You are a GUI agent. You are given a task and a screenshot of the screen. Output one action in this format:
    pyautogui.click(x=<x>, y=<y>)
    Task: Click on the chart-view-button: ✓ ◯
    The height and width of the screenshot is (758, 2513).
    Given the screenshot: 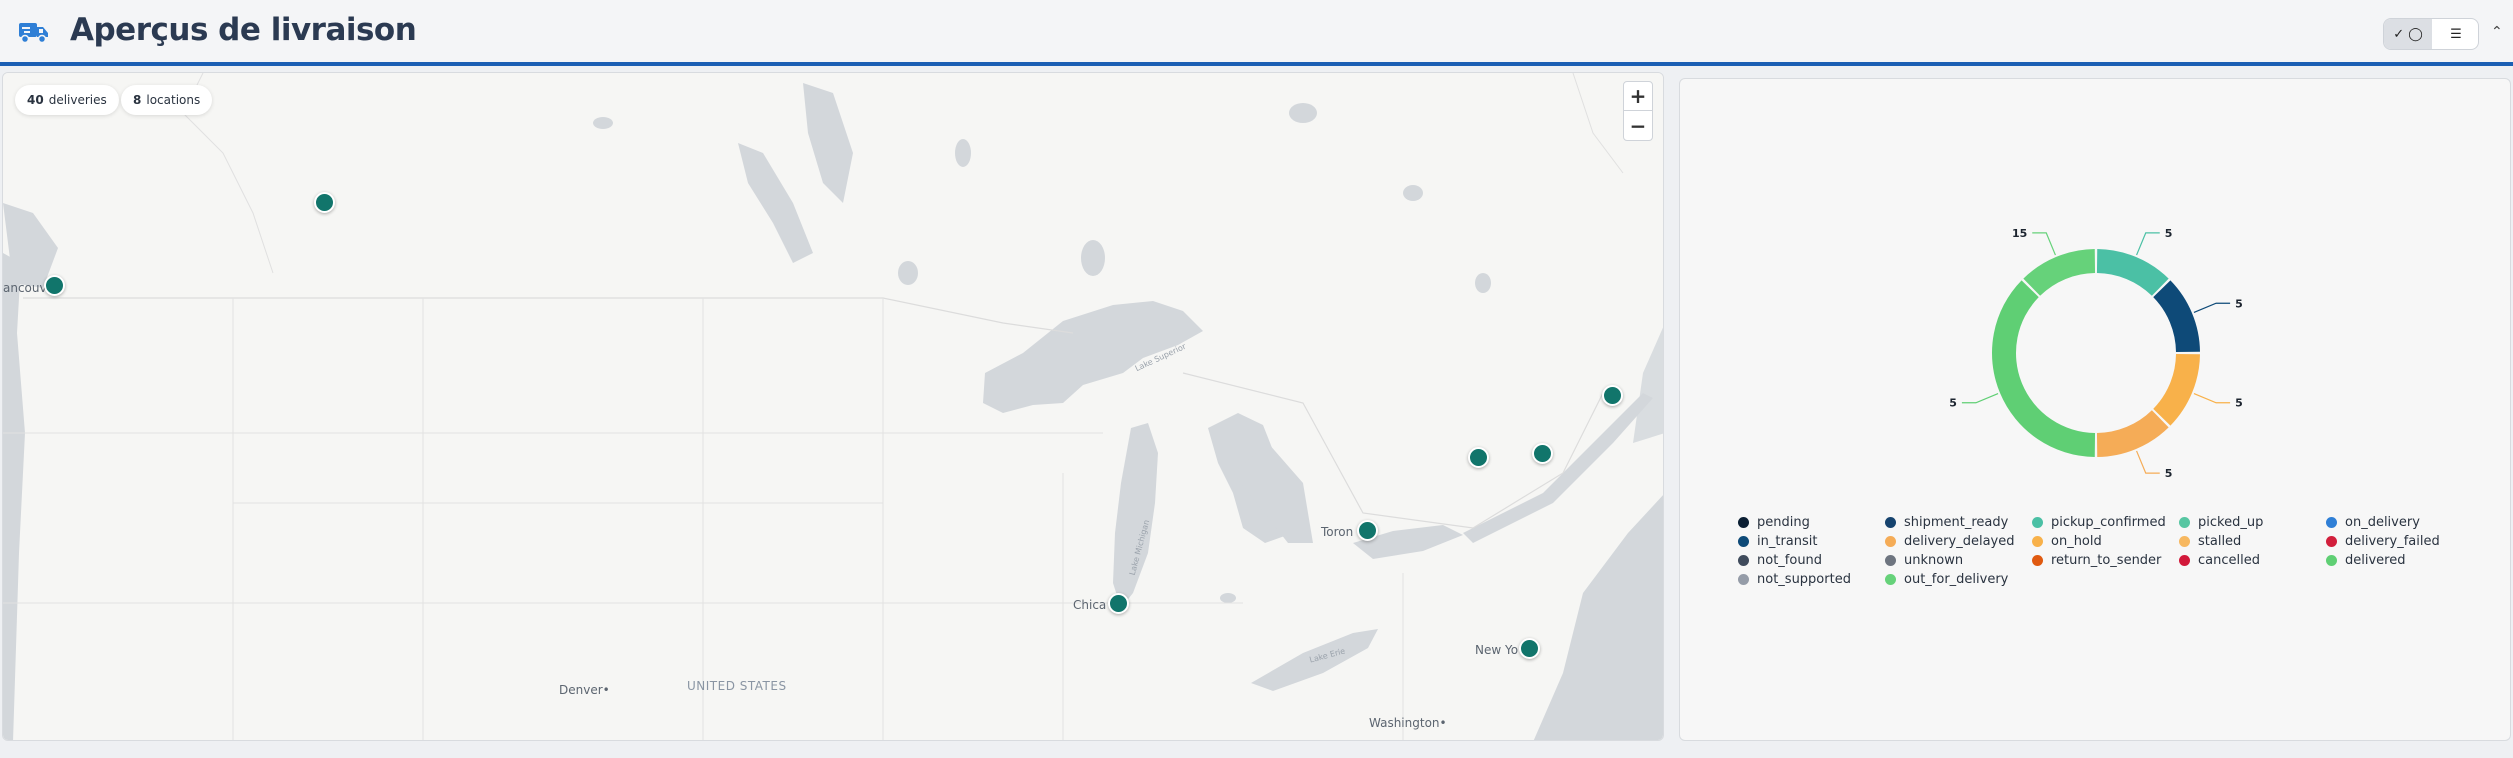 What is the action you would take?
    pyautogui.click(x=2408, y=34)
    